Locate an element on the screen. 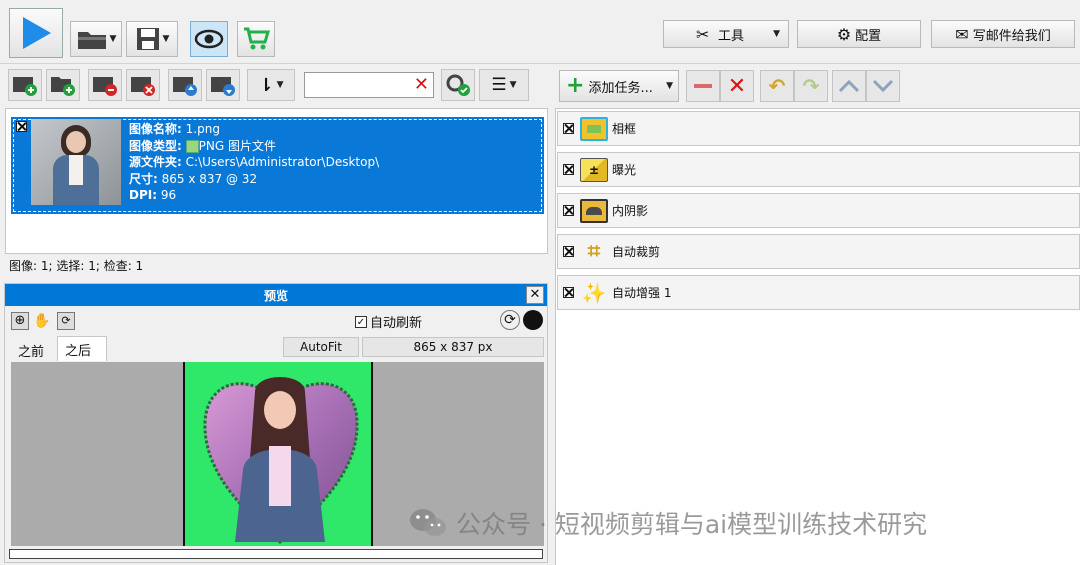 This screenshot has height=565, width=1080. search-box: ✕ is located at coordinates (369, 85).